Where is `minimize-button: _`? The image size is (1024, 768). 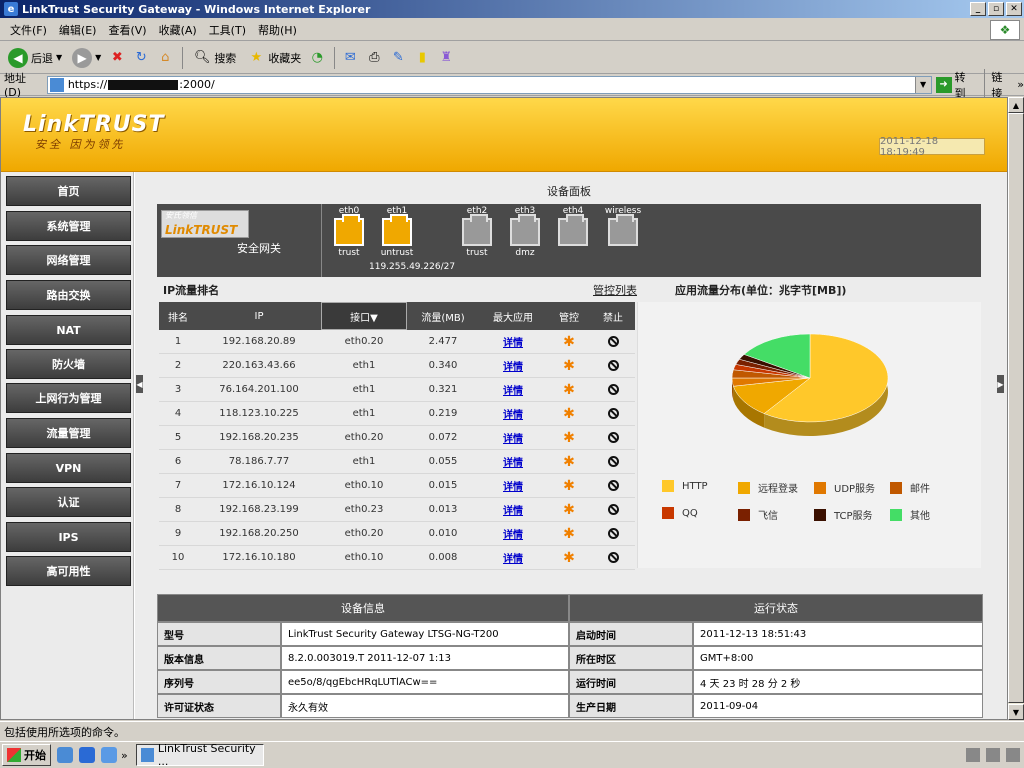 minimize-button: _ is located at coordinates (978, 9).